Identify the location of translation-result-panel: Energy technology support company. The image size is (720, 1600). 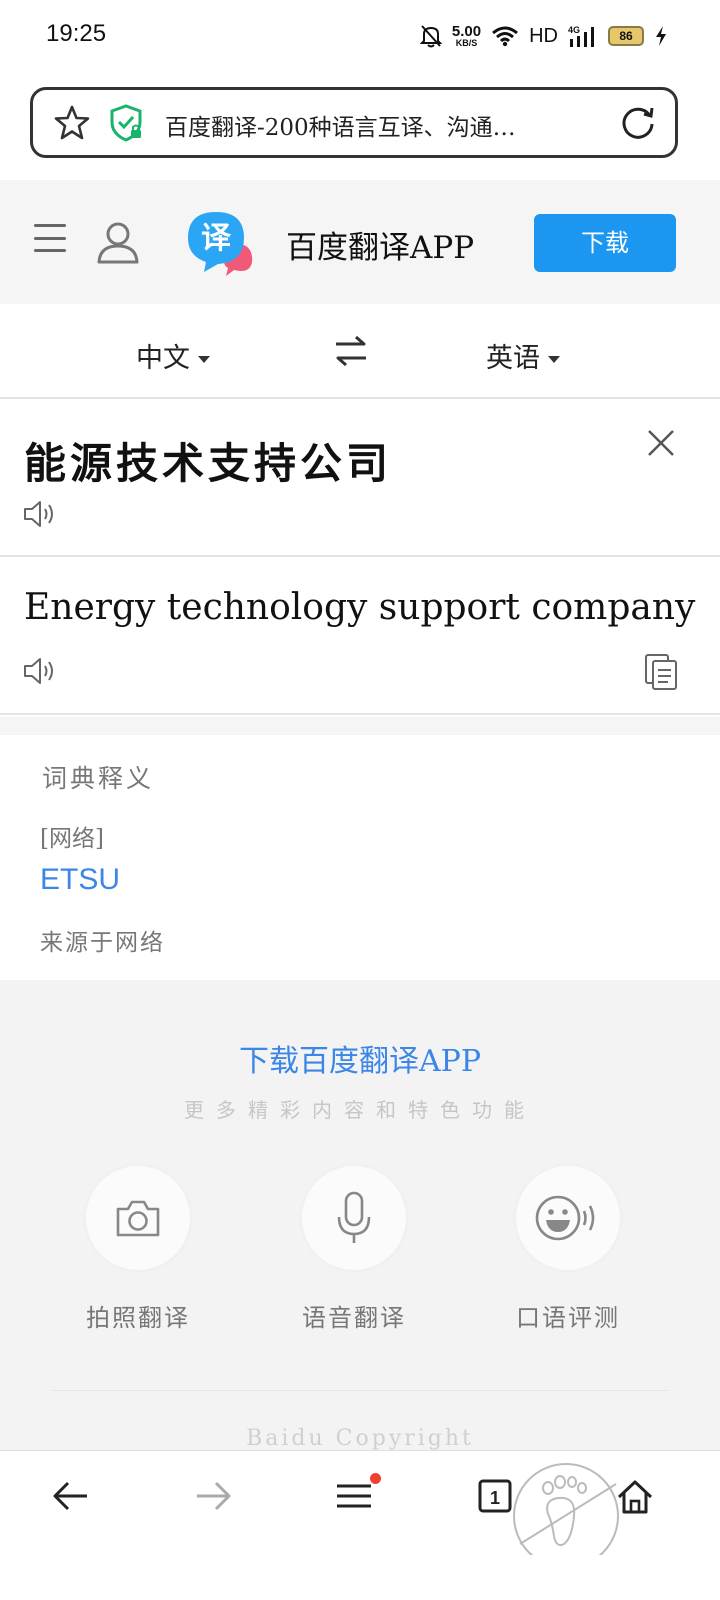
(360, 637).